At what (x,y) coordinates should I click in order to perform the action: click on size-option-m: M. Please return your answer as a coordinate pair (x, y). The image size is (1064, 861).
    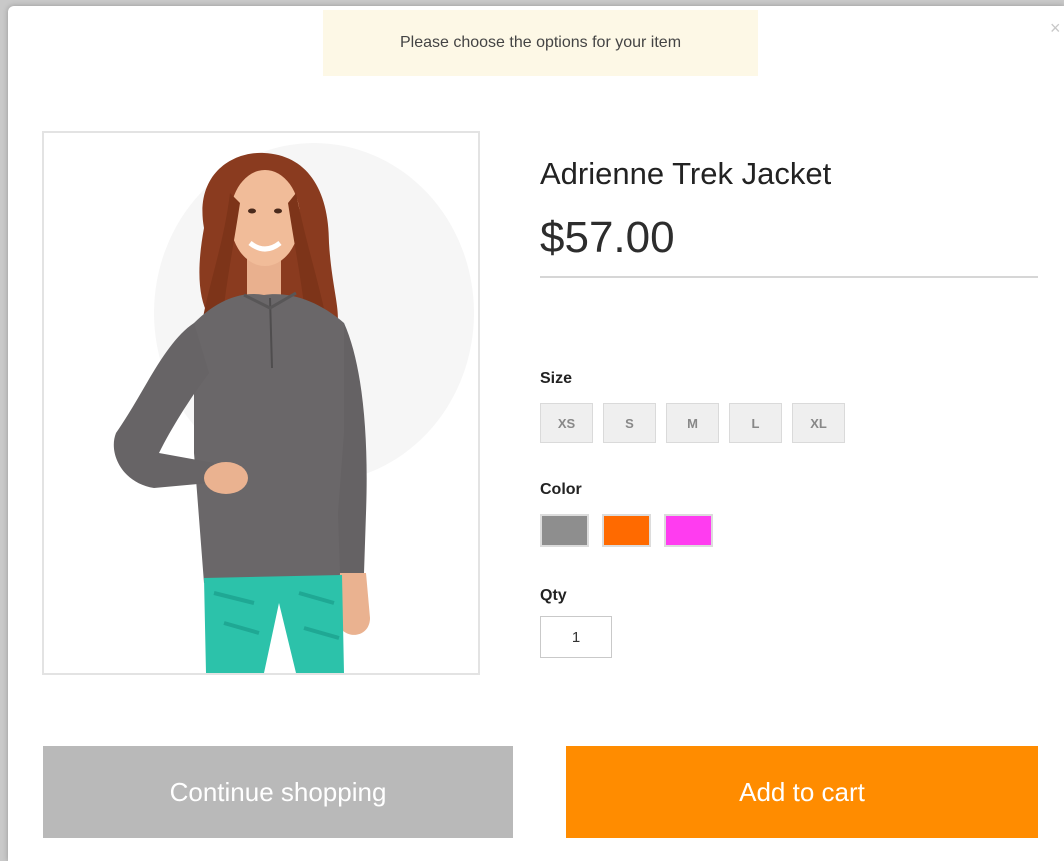
    Looking at the image, I should click on (692, 423).